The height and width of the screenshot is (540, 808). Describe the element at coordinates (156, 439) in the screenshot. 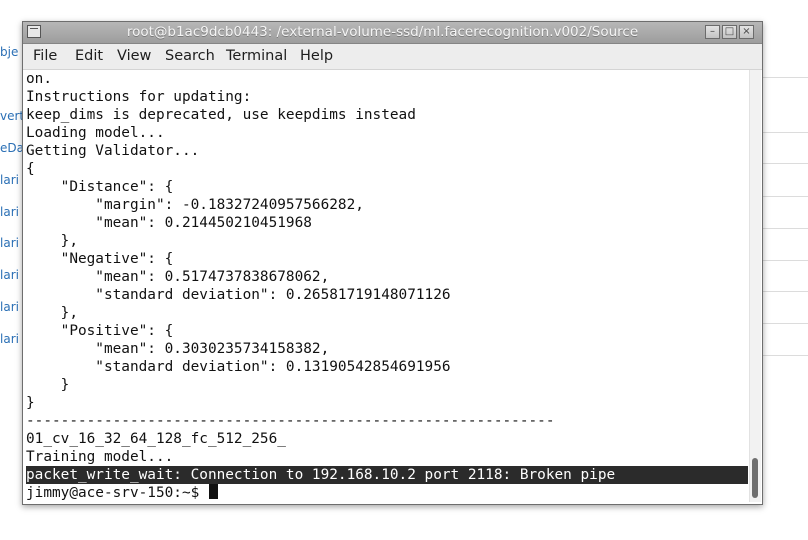

I see `terminal-line: 01_cv_16_32_64_128_fc_512_256_` at that location.